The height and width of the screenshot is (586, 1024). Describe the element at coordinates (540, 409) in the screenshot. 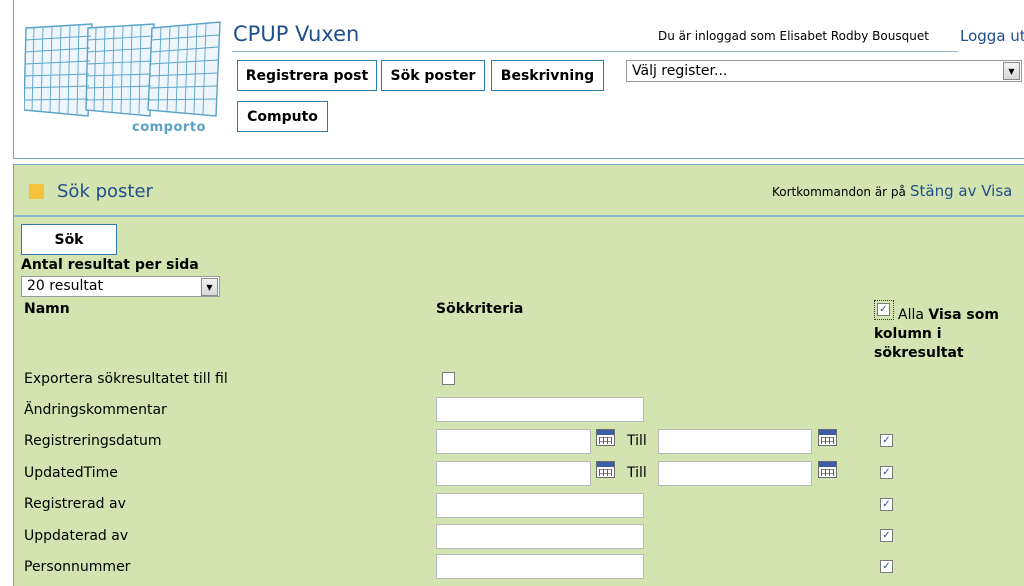

I see `change-comment-input` at that location.